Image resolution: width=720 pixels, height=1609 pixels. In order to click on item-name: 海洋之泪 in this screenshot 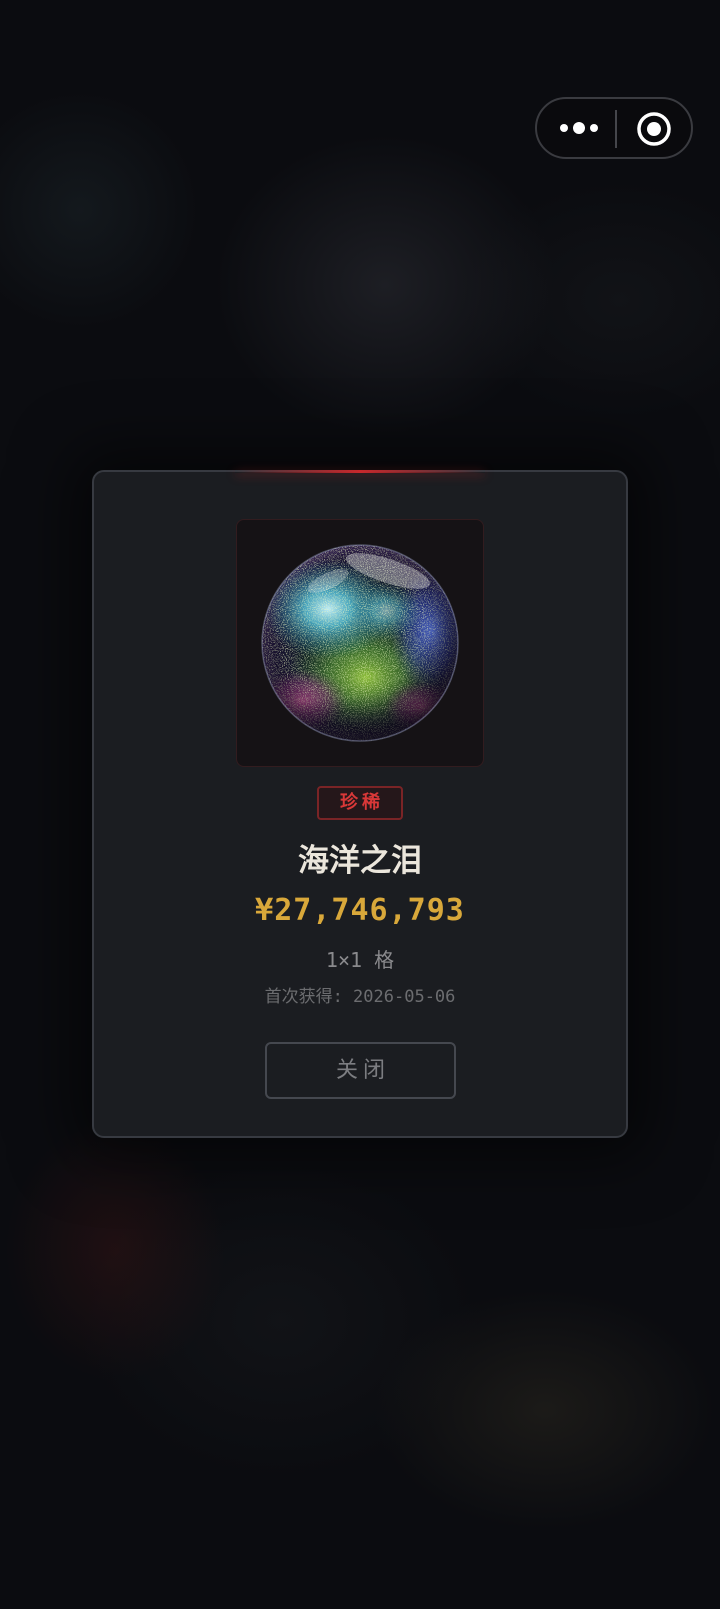, I will do `click(360, 861)`.